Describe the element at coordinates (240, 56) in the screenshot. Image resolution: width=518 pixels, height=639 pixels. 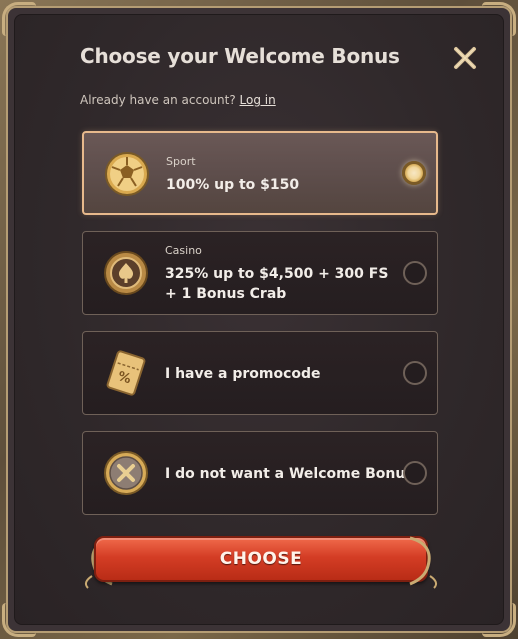
I see `dialog-title: Choose your Welcome Bonus` at that location.